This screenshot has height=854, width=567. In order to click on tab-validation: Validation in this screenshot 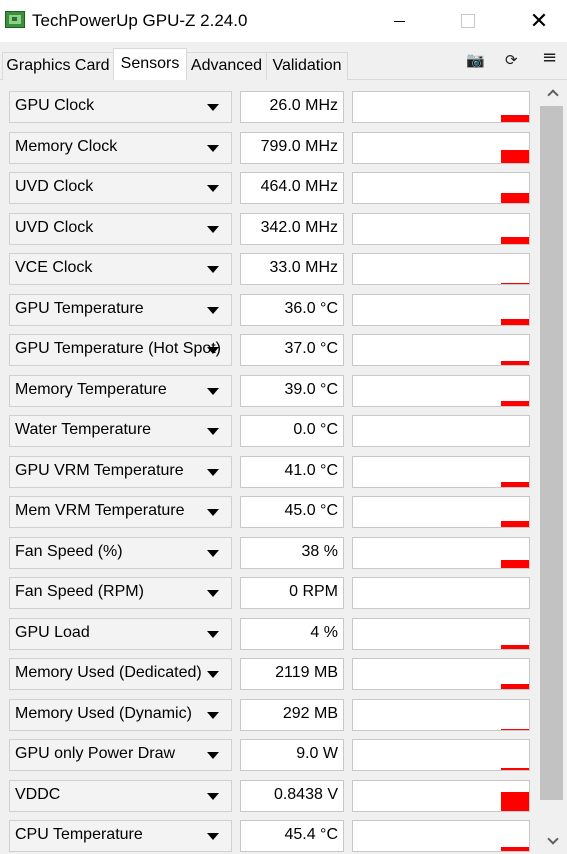, I will do `click(307, 66)`.